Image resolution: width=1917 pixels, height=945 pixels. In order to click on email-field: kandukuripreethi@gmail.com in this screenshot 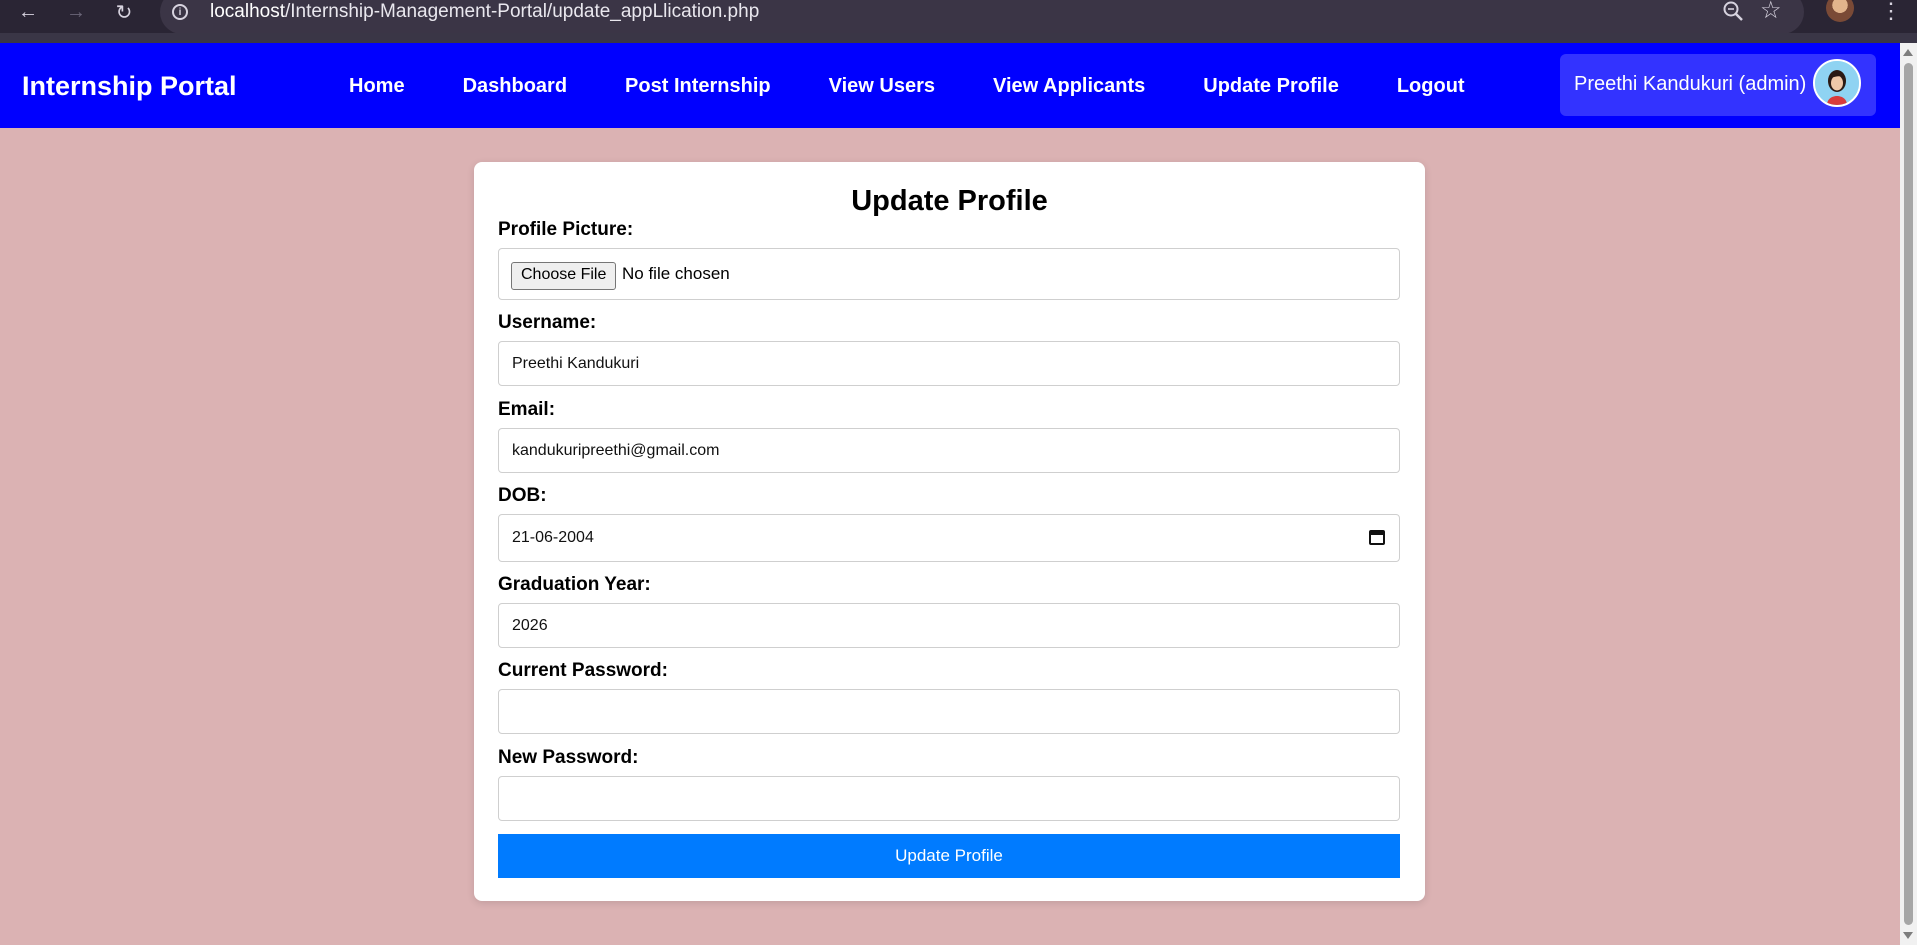, I will do `click(949, 450)`.